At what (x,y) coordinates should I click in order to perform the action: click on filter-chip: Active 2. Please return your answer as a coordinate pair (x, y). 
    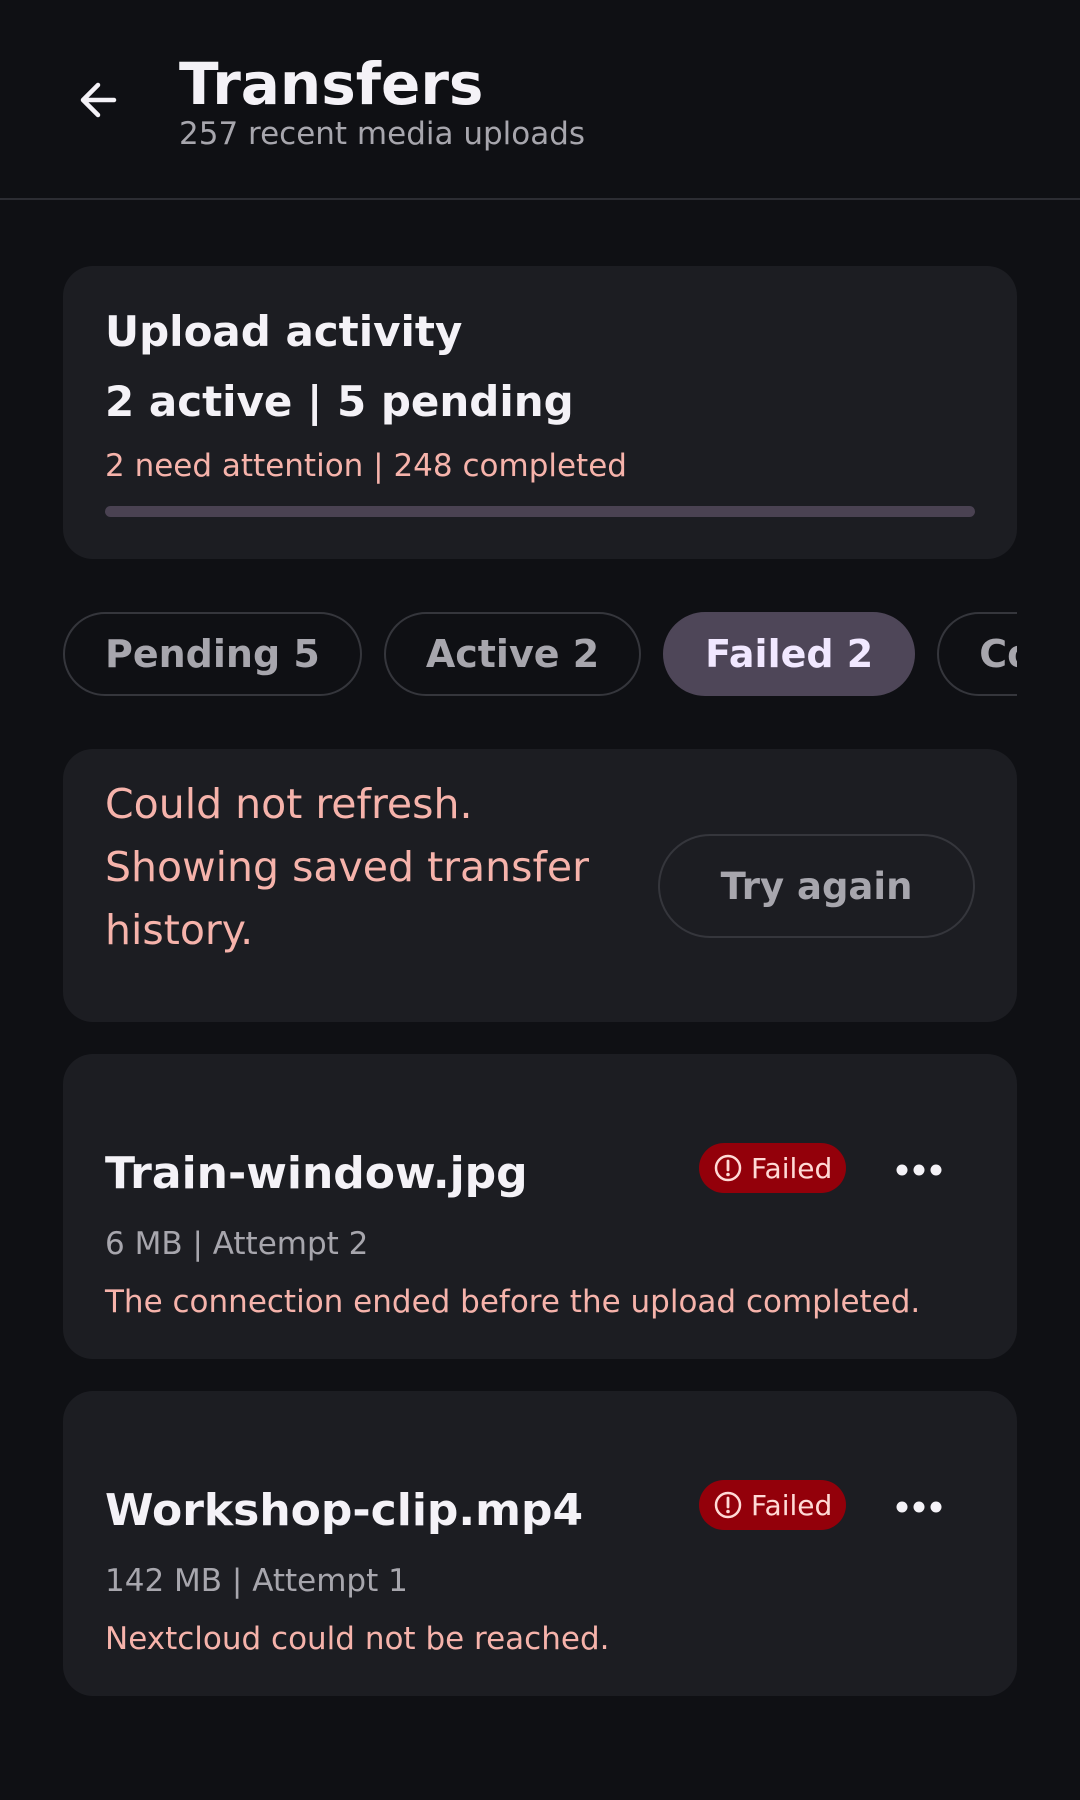
    Looking at the image, I should click on (512, 654).